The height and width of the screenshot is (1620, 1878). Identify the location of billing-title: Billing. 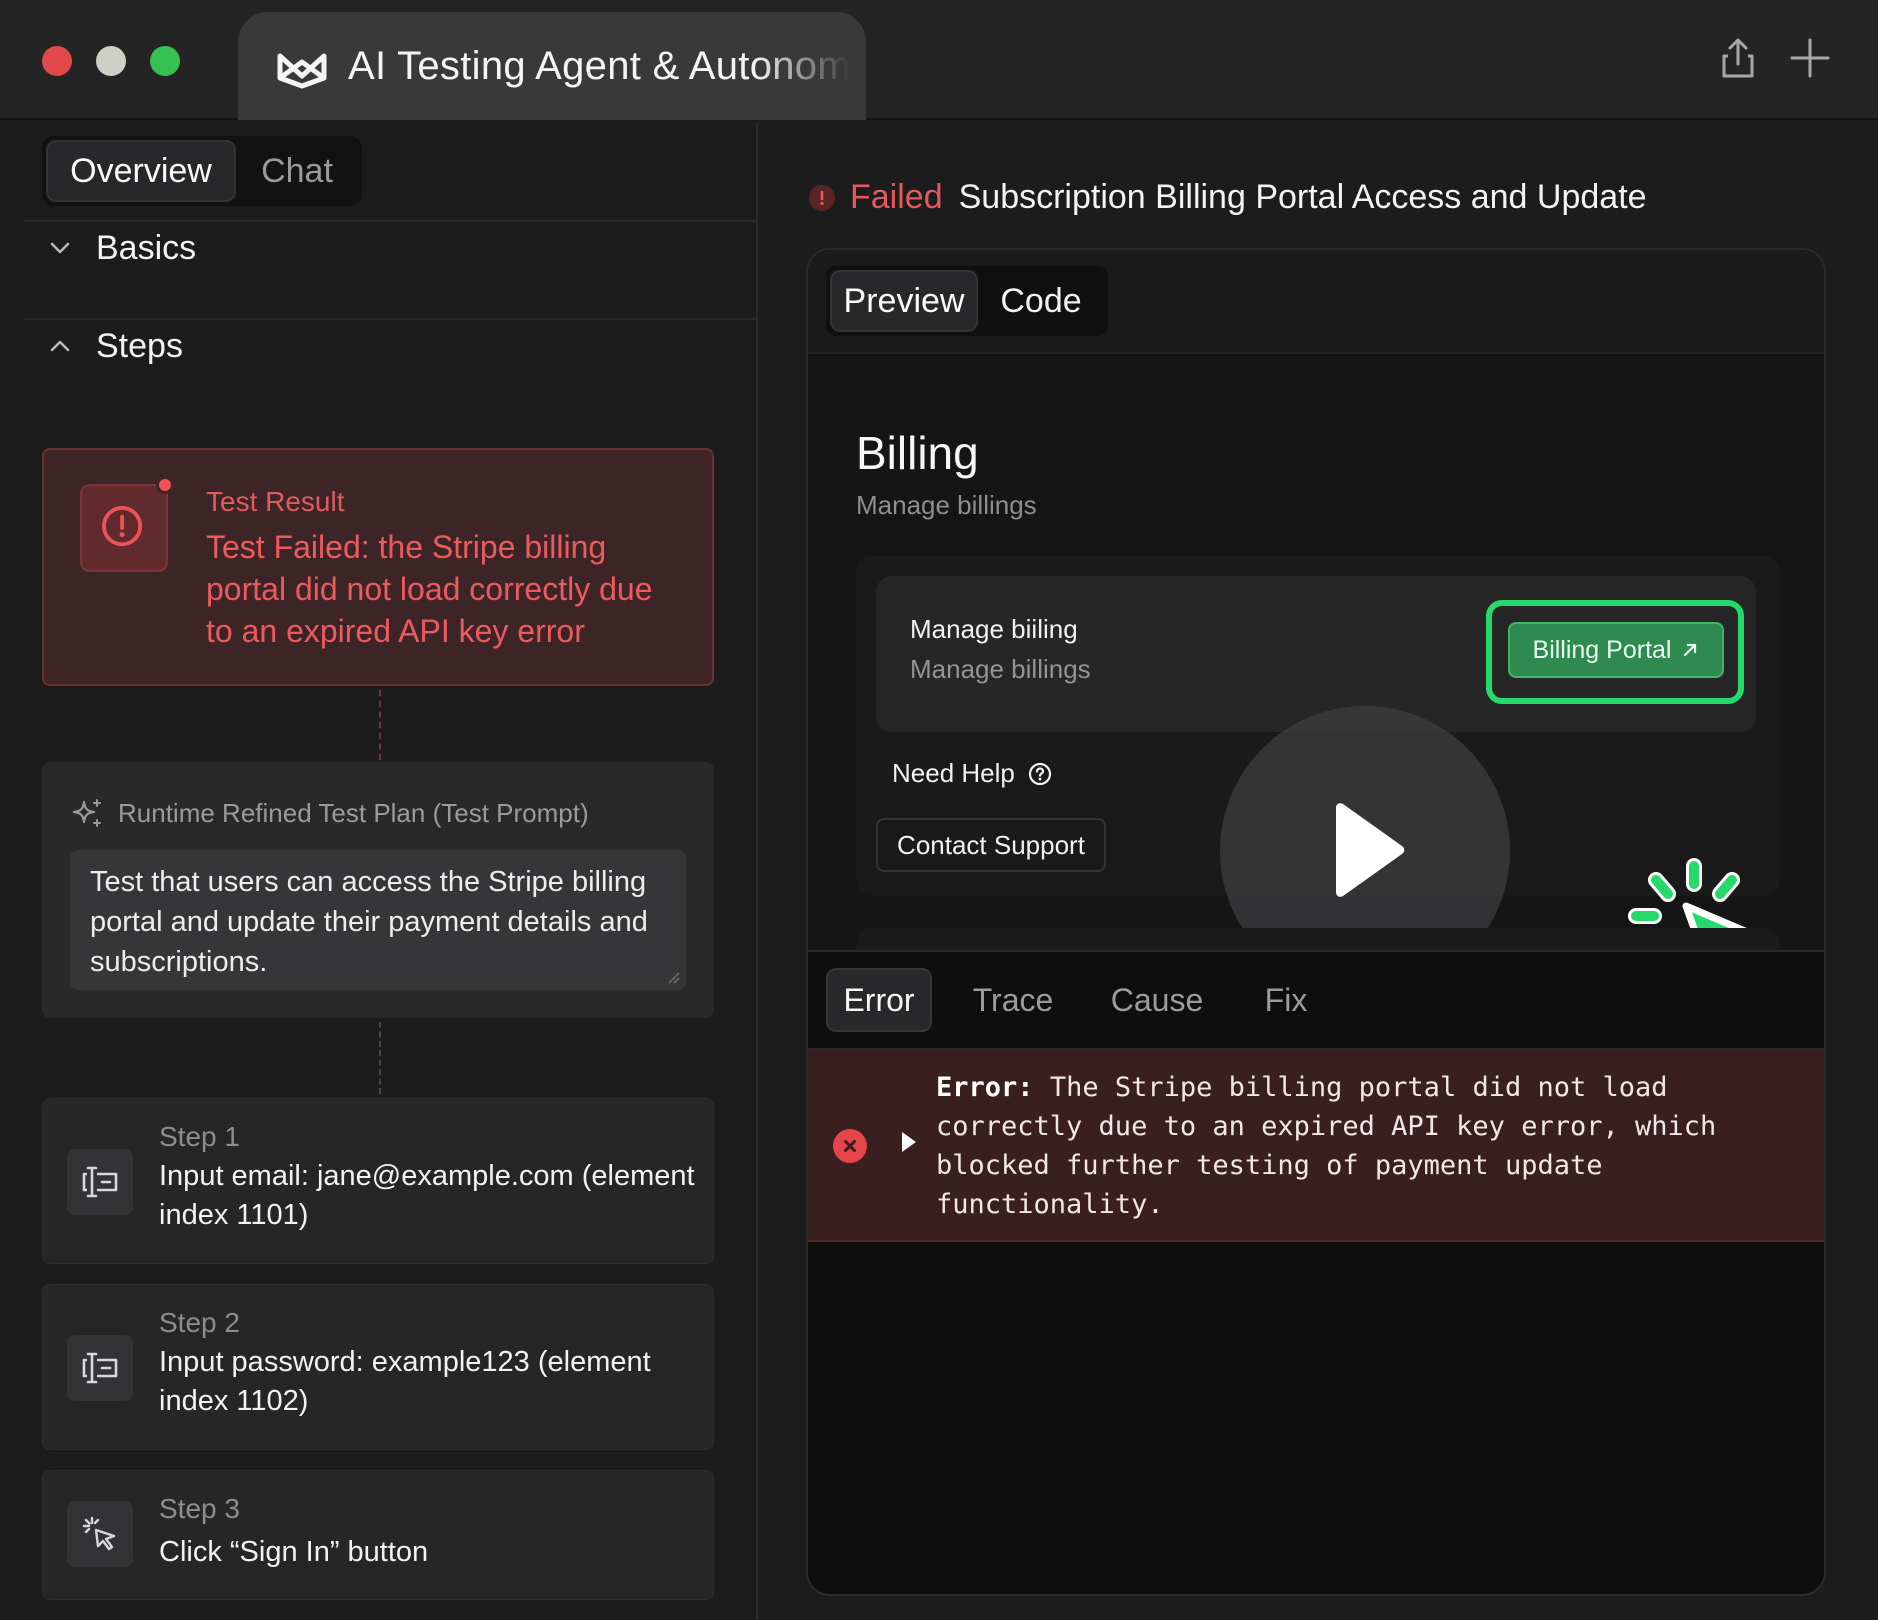
(917, 453).